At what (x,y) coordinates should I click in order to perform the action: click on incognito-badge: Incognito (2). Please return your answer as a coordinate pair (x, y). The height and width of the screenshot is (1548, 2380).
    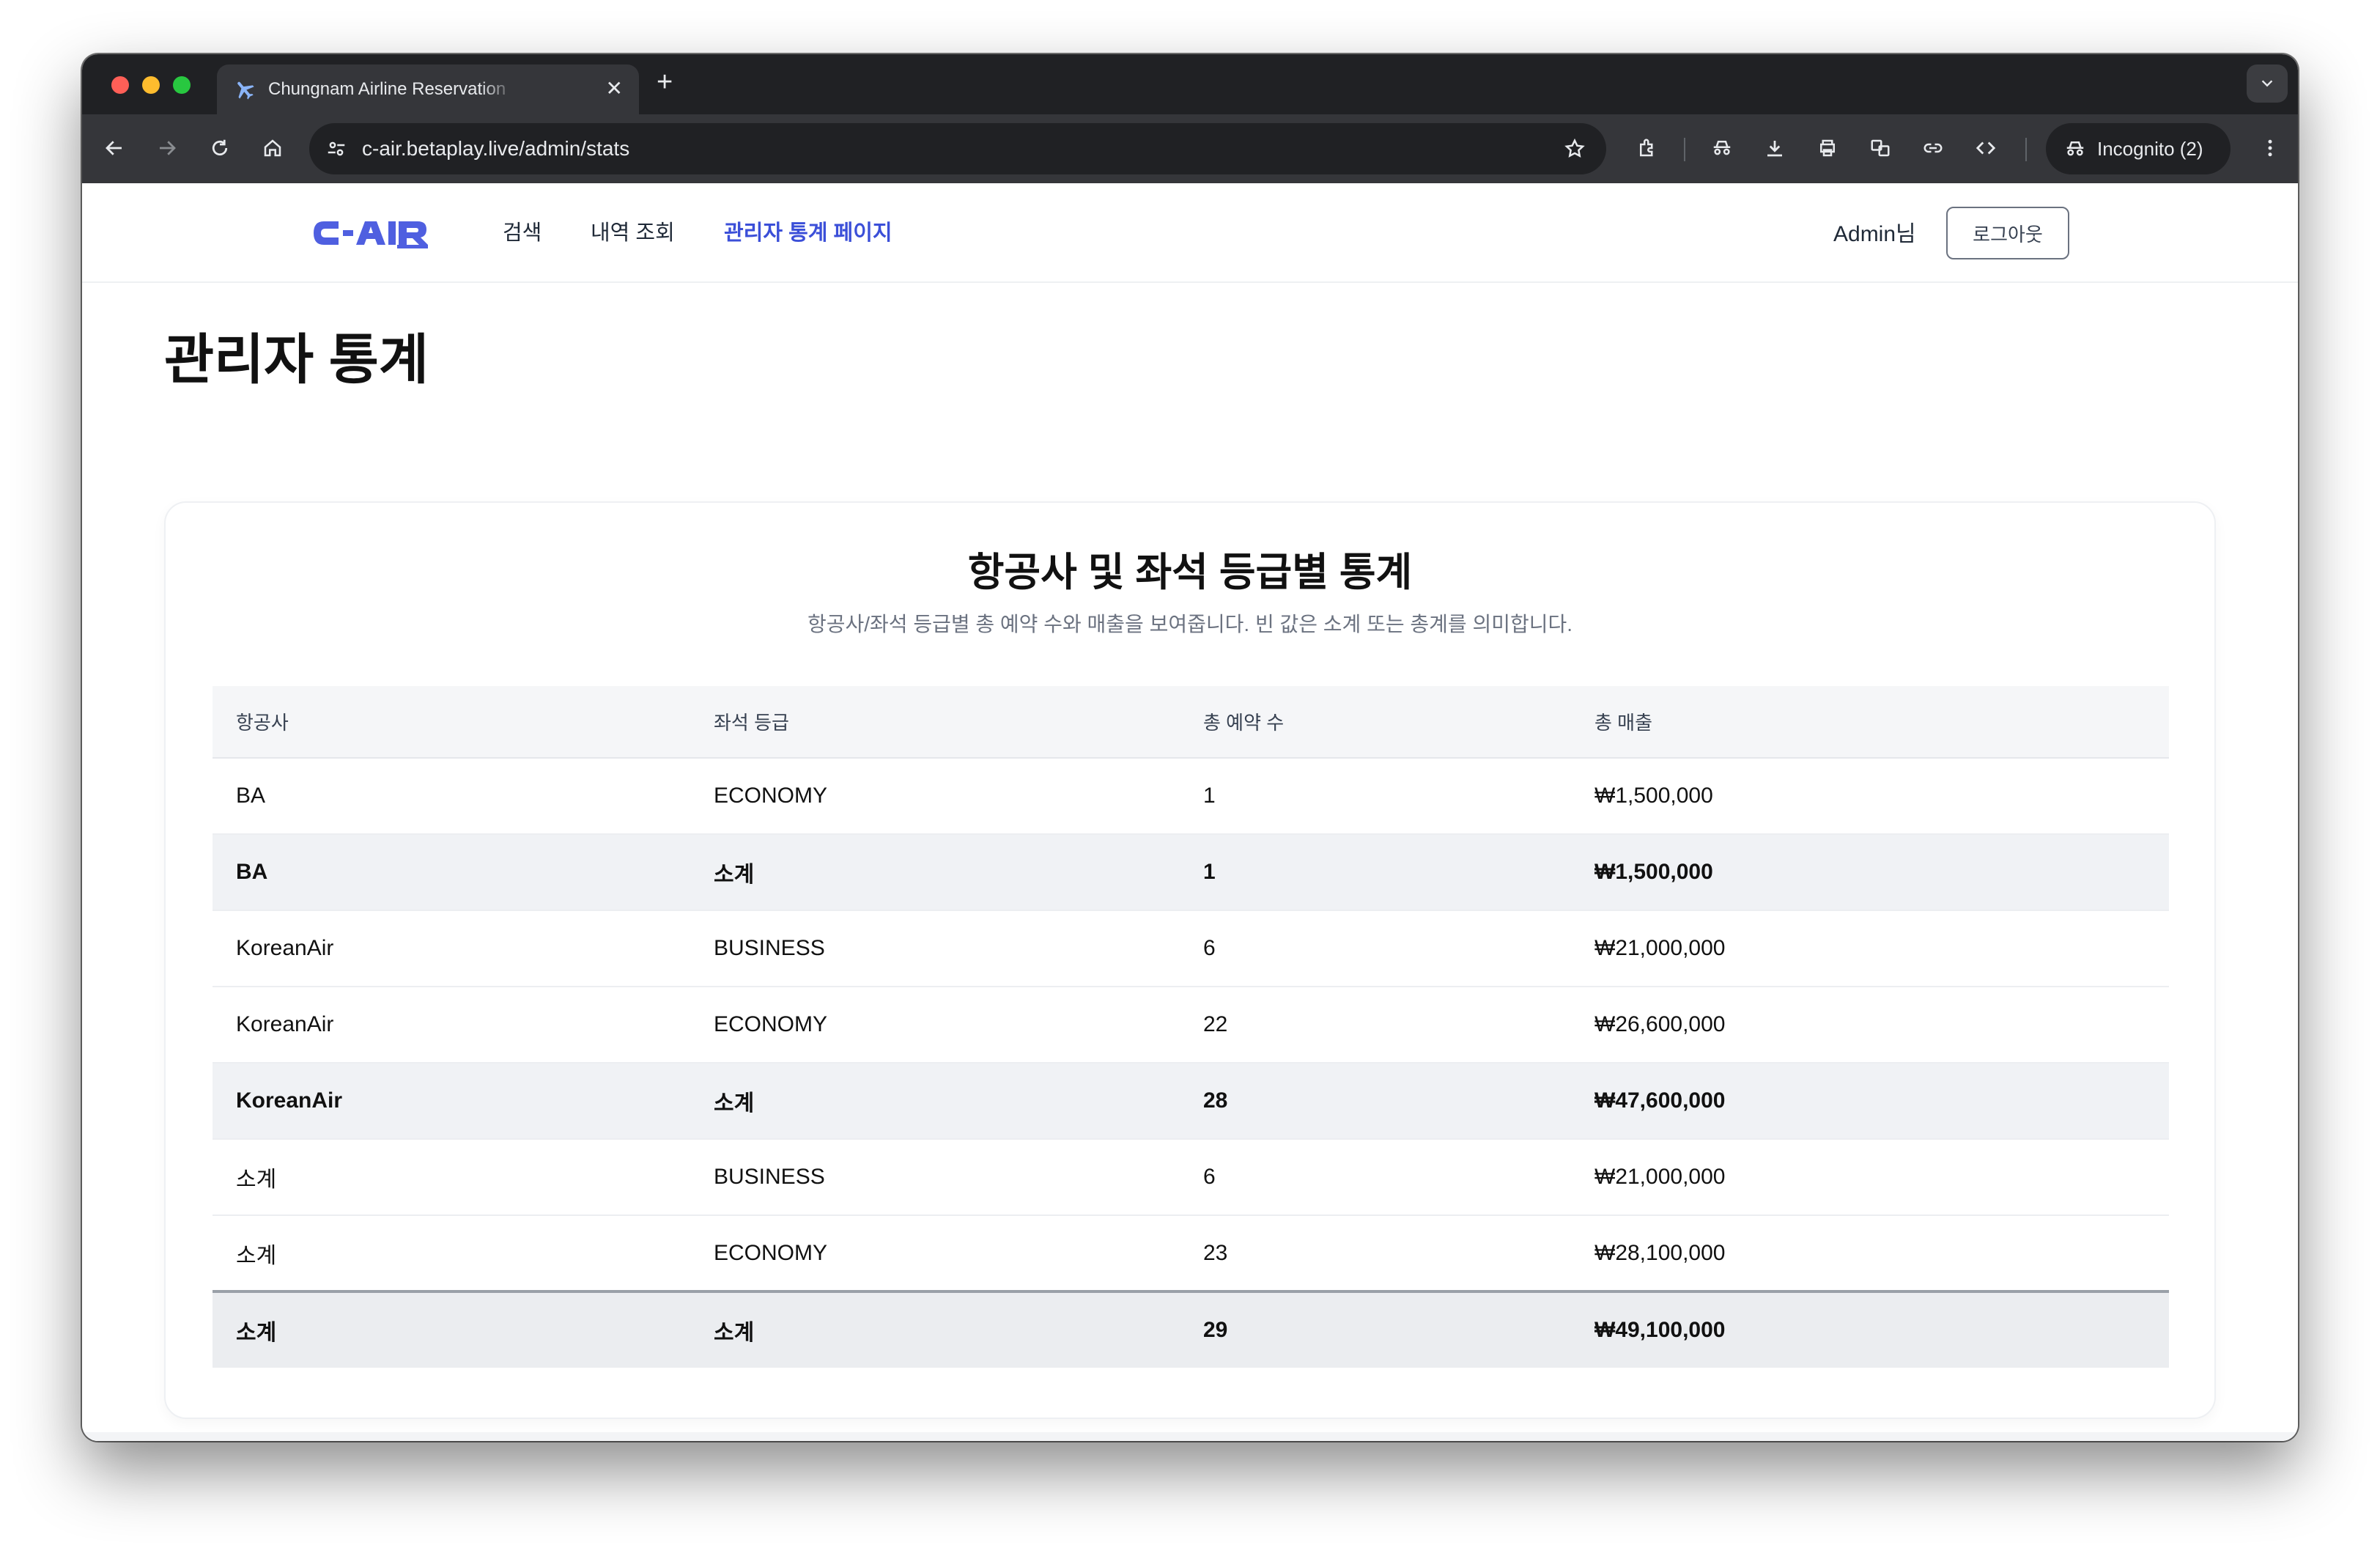
    Looking at the image, I should click on (2138, 148).